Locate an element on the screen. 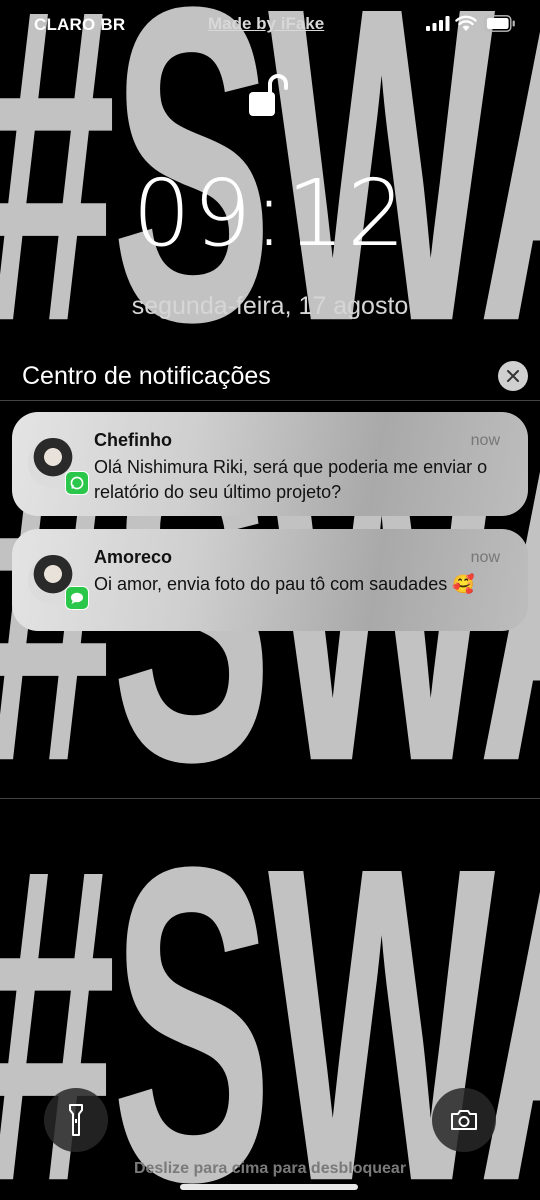  carrier-label: CLARO BR is located at coordinates (80, 24).